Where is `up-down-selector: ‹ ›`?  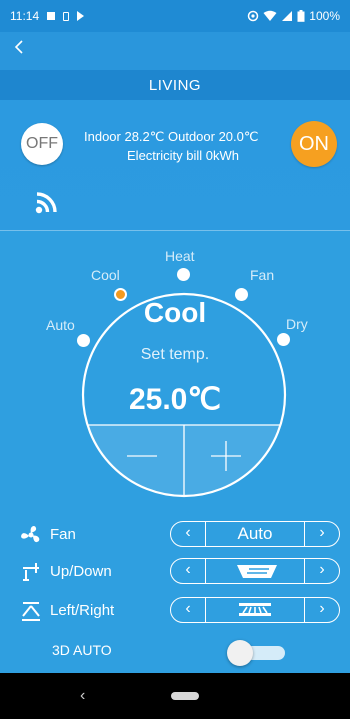
up-down-selector: ‹ › is located at coordinates (255, 571).